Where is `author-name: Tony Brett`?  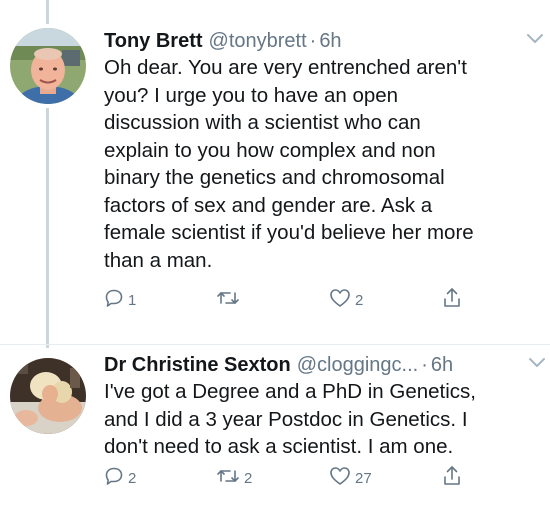
author-name: Tony Brett is located at coordinates (153, 41).